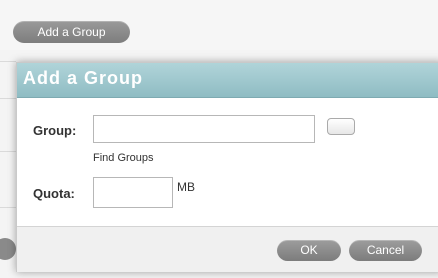  I want to click on quota-unit: MB, so click(186, 187).